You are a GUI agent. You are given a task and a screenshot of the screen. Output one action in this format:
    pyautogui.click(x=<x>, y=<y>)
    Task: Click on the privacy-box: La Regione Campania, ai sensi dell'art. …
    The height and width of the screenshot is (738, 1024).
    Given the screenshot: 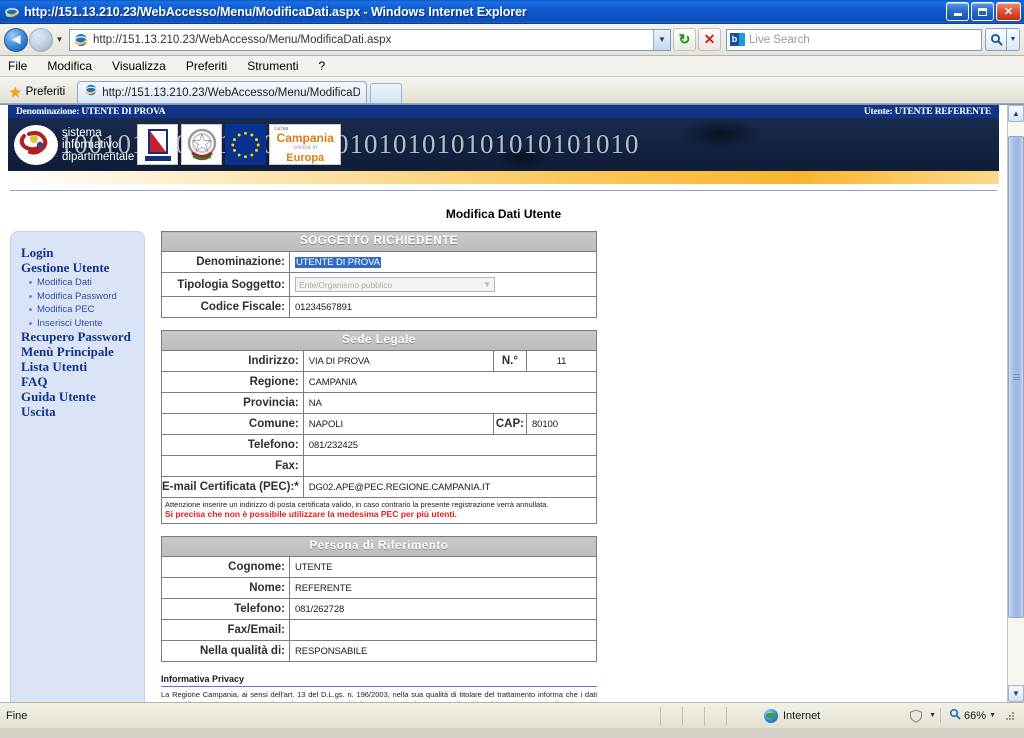 What is the action you would take?
    pyautogui.click(x=379, y=694)
    